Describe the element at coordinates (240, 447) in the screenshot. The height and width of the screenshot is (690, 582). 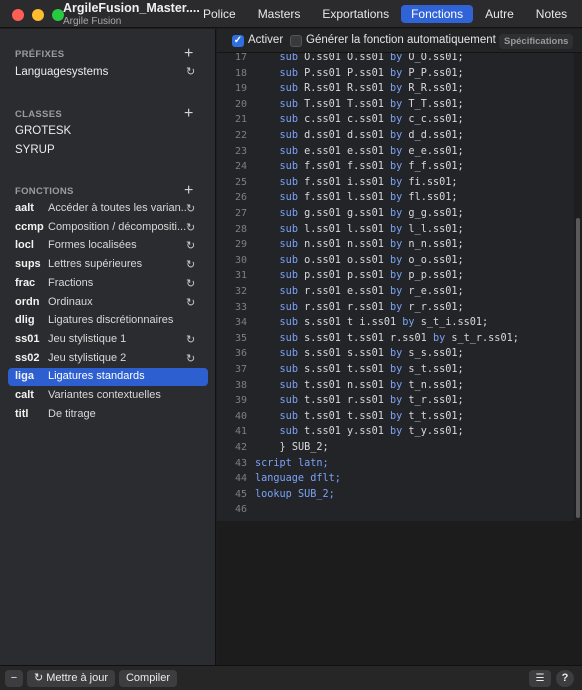
I see `line-number: 42` at that location.